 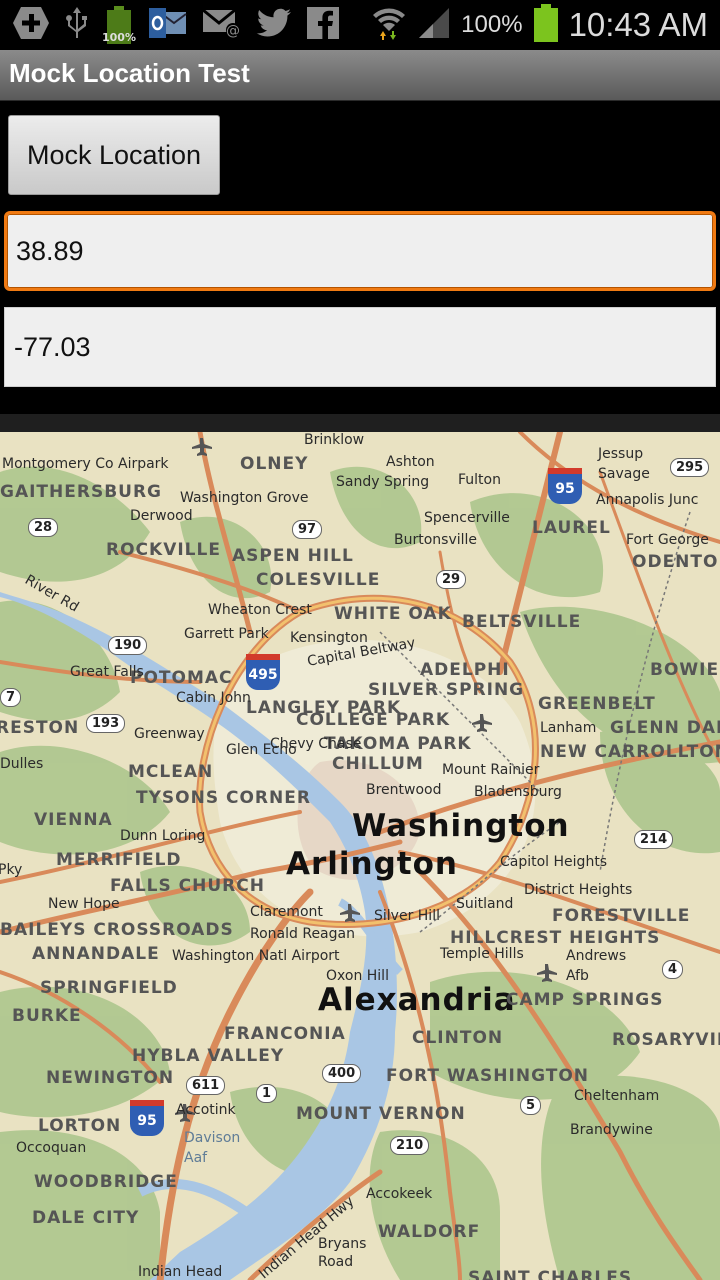 What do you see at coordinates (577, 976) in the screenshot?
I see `map-label-place: Afb` at bounding box center [577, 976].